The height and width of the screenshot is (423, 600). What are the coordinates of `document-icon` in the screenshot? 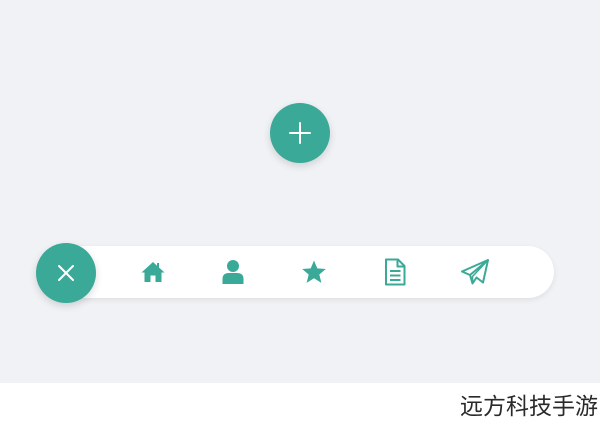 It's located at (395, 272).